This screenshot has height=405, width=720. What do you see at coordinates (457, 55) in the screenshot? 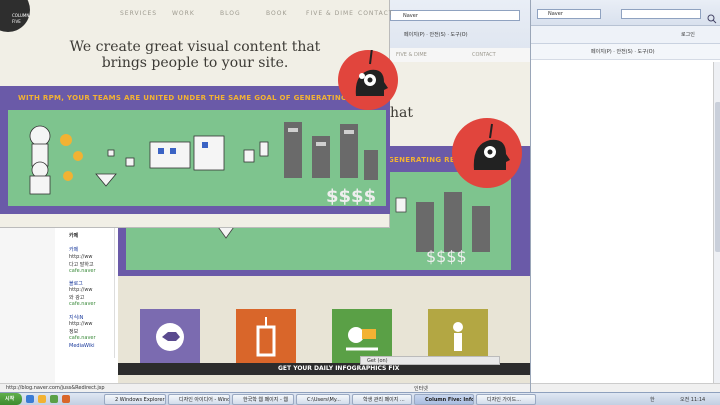
I see `page-nav: FIVE & DIME CONTACT` at bounding box center [457, 55].